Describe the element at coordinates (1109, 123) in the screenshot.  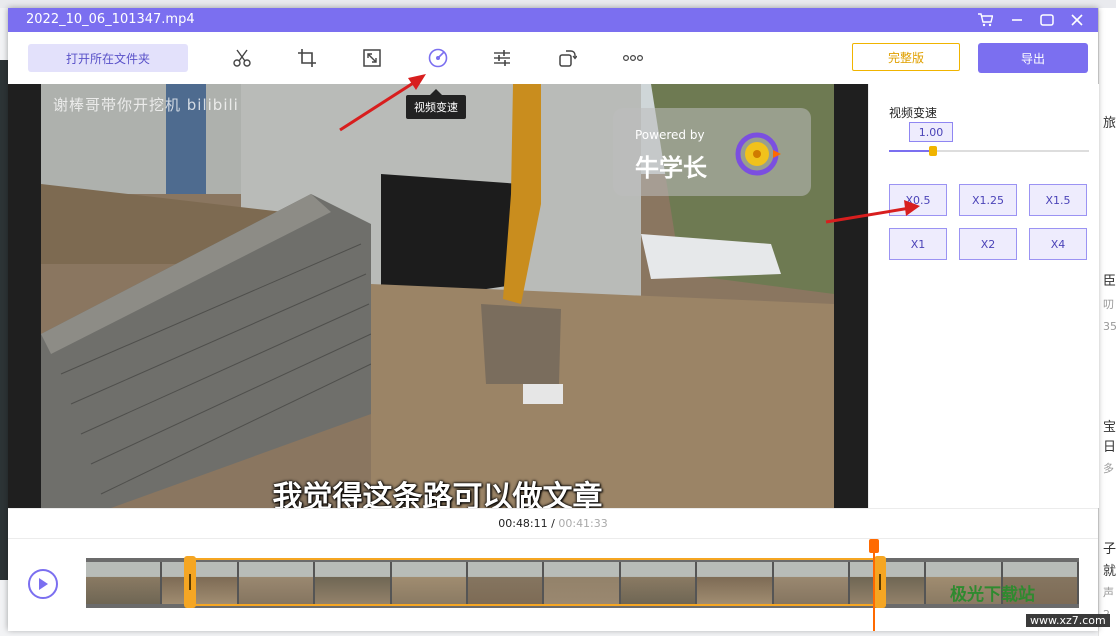
I see `bg-text-fragment: 旅` at that location.